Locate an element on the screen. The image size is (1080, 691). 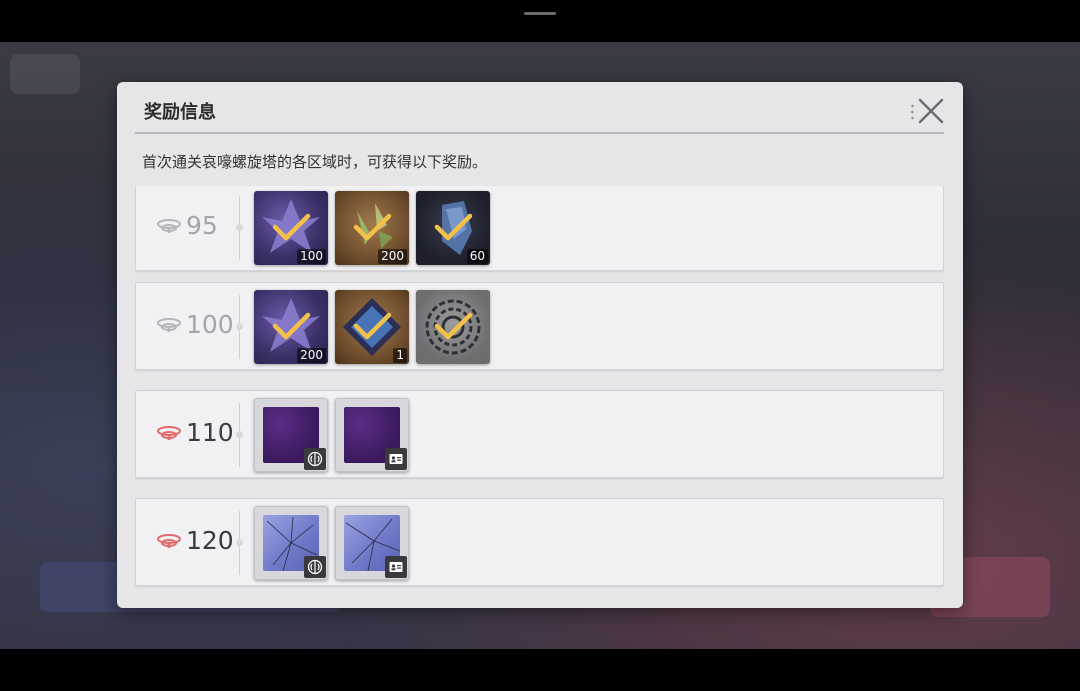
level-label: 100 is located at coordinates (195, 325).